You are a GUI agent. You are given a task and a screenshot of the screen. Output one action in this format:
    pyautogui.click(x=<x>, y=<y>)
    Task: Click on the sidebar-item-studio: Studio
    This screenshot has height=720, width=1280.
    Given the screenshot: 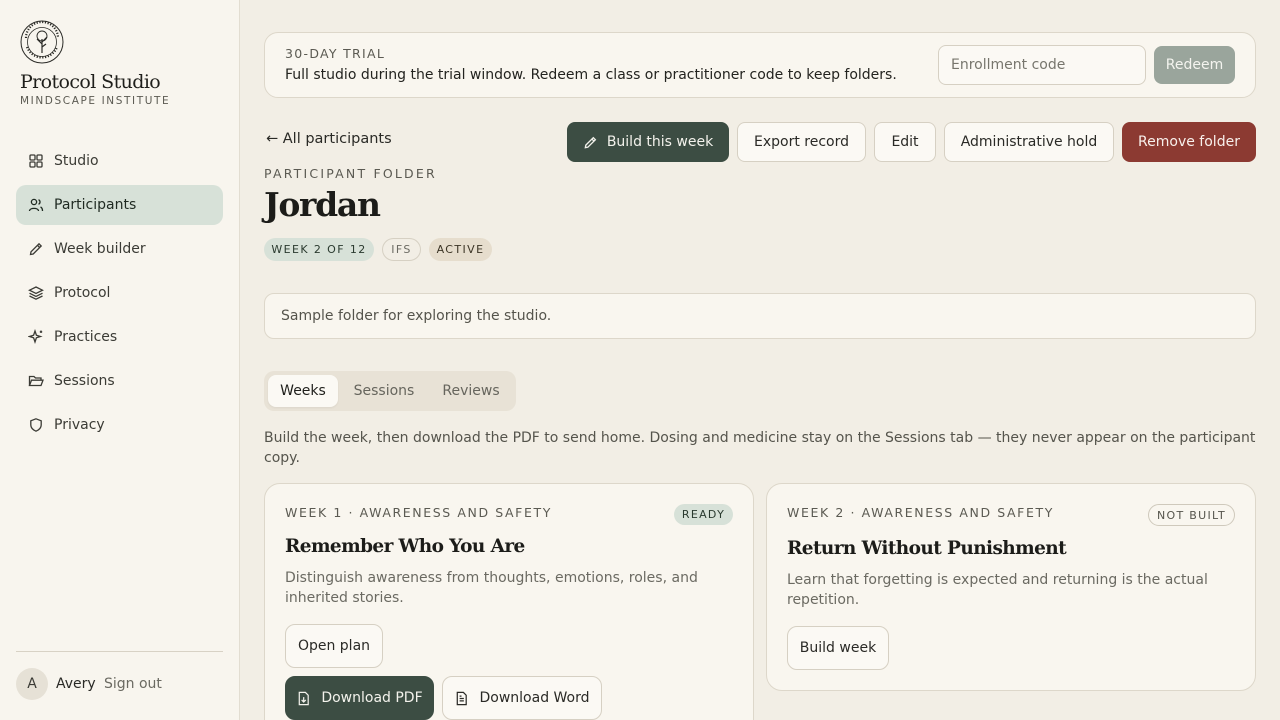 What is the action you would take?
    pyautogui.click(x=119, y=161)
    